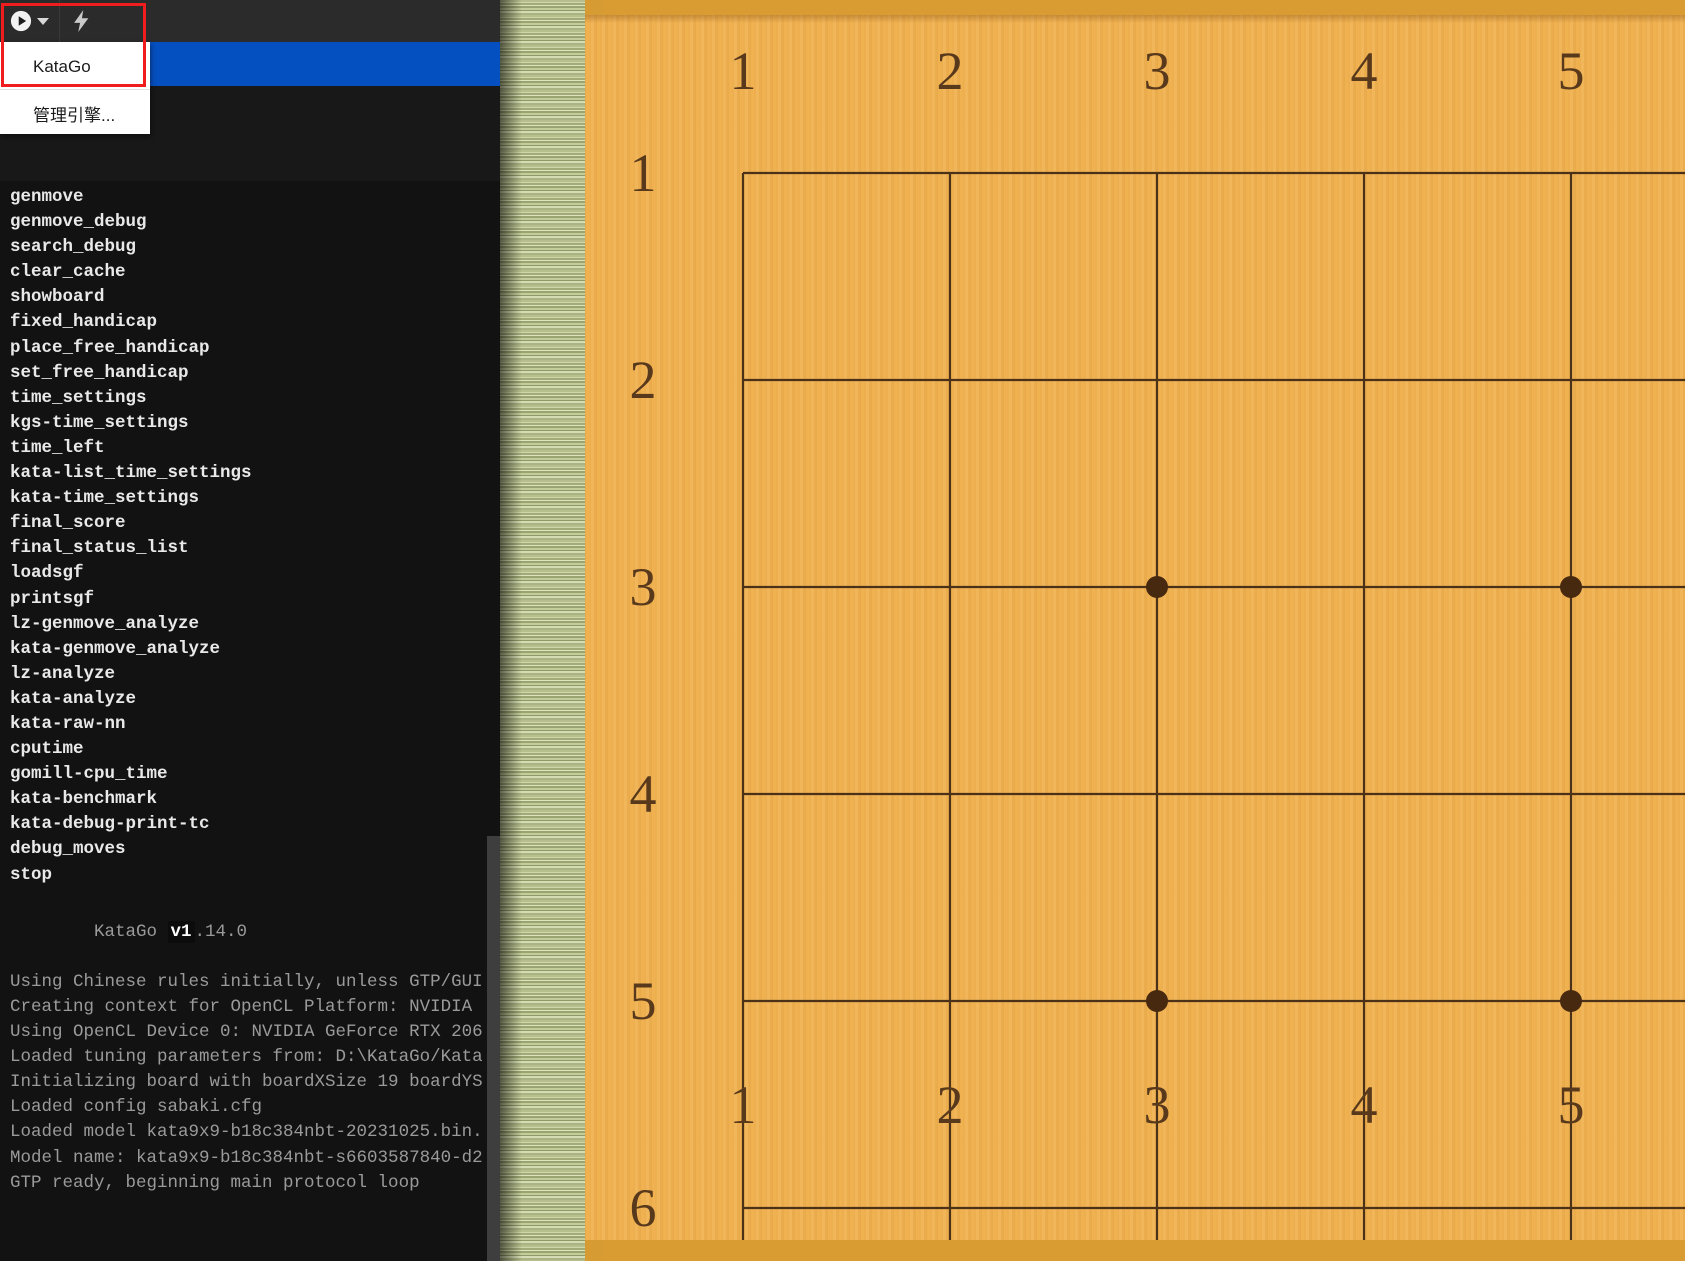 This screenshot has width=1685, height=1261. I want to click on version-suffix: .14.0, so click(221, 931).